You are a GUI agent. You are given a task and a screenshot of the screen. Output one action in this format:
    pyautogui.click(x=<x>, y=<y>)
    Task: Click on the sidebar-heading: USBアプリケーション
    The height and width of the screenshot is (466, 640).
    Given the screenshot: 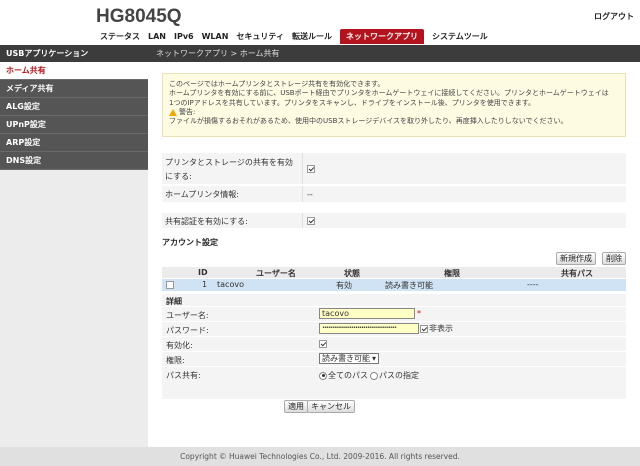 What is the action you would take?
    pyautogui.click(x=74, y=53)
    